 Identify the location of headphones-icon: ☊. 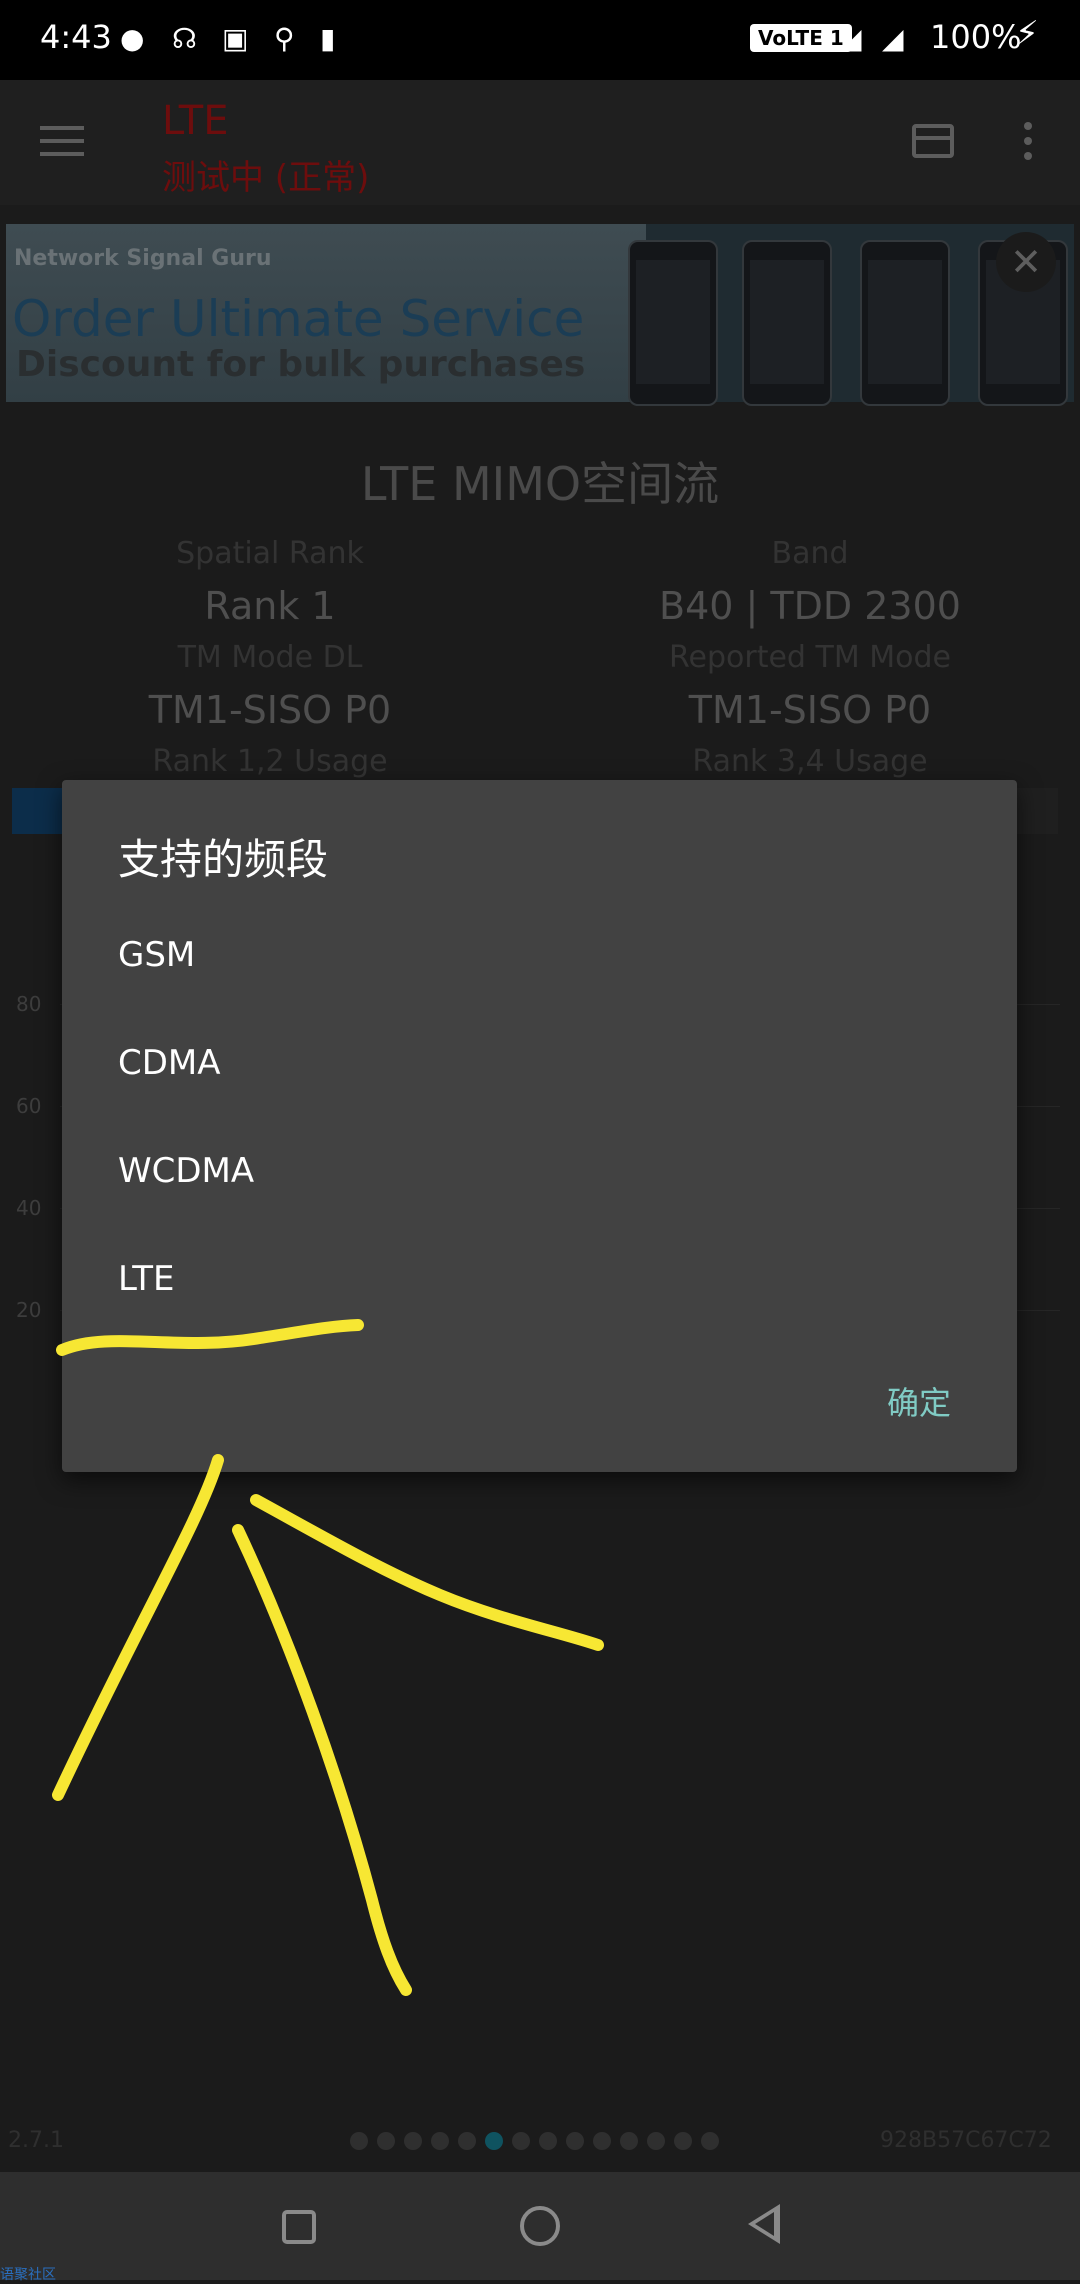
(184, 38).